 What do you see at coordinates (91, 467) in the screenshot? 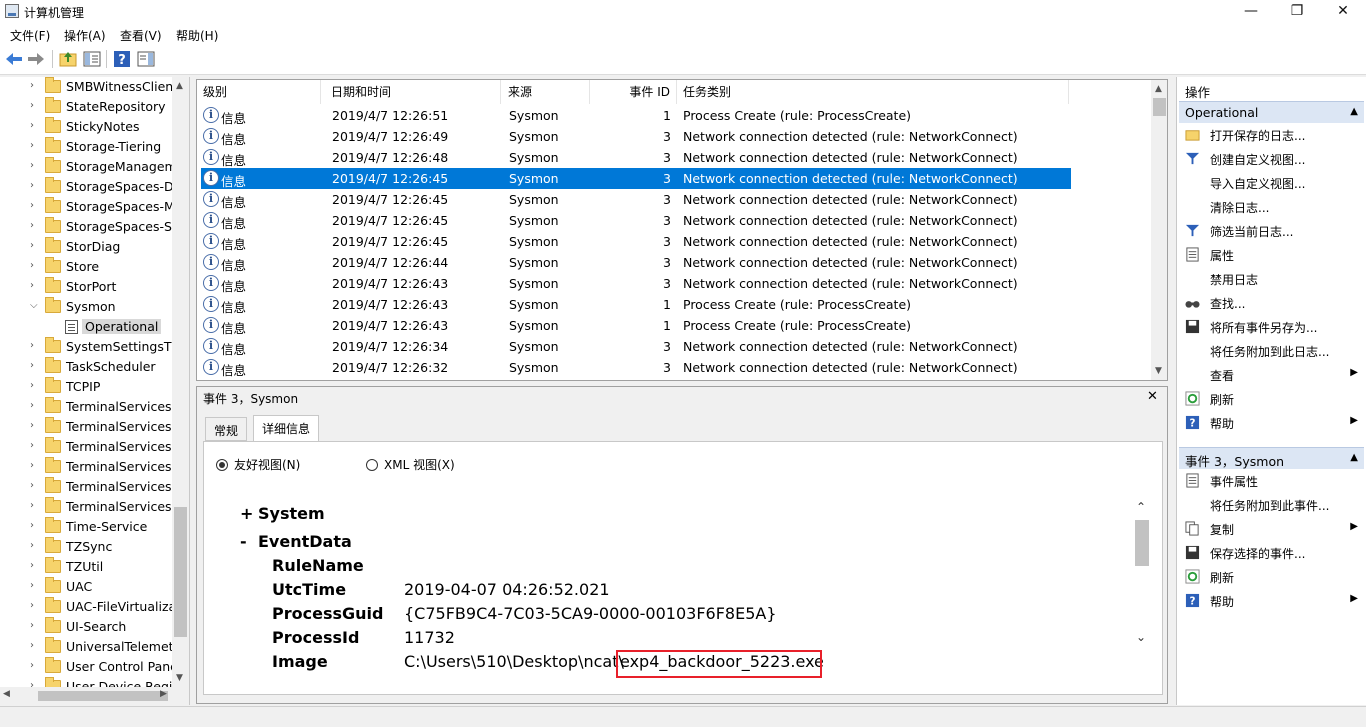
I see `tree-item: › TerminalServices-F` at bounding box center [91, 467].